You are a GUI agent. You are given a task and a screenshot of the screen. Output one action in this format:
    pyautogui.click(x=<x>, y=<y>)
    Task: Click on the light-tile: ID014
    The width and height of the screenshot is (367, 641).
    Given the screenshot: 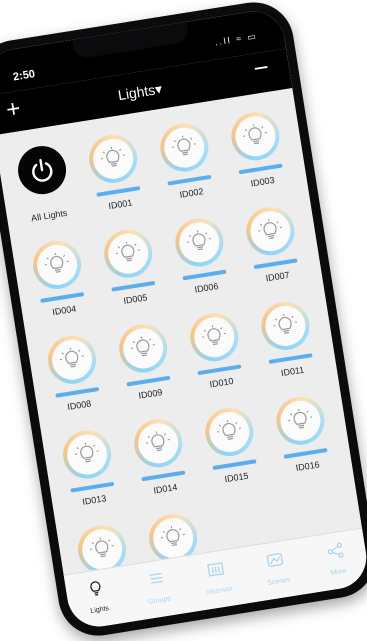 What is the action you would take?
    pyautogui.click(x=160, y=459)
    